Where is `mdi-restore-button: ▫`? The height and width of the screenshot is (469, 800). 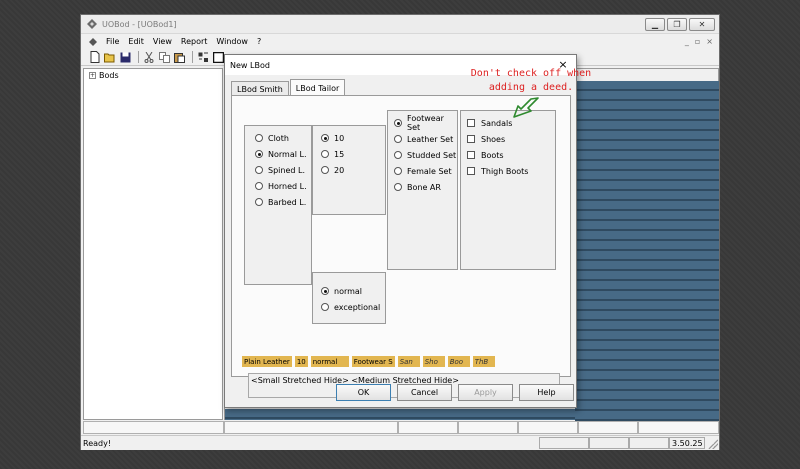 mdi-restore-button: ▫ is located at coordinates (697, 41).